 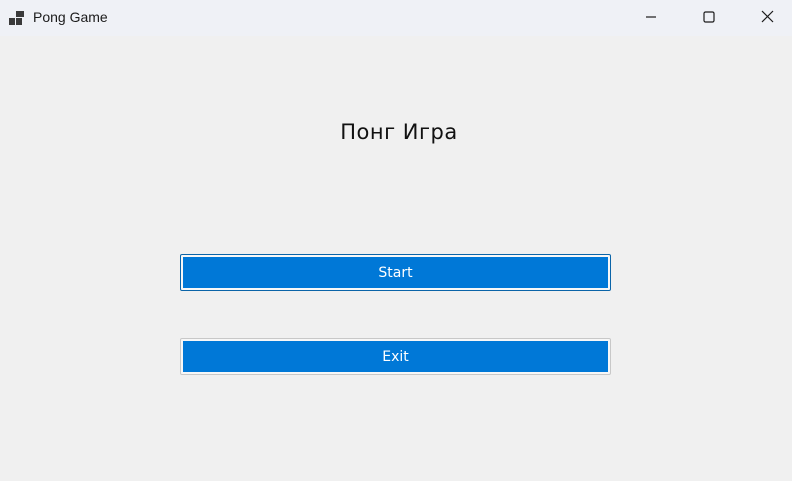 I want to click on start-button: Start, so click(x=395, y=272).